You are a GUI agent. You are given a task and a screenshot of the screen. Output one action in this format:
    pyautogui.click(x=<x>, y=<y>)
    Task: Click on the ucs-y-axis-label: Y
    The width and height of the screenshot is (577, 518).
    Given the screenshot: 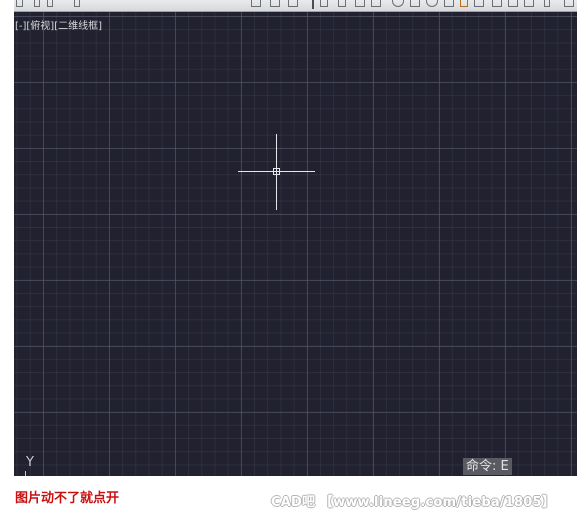 What is the action you would take?
    pyautogui.click(x=30, y=462)
    